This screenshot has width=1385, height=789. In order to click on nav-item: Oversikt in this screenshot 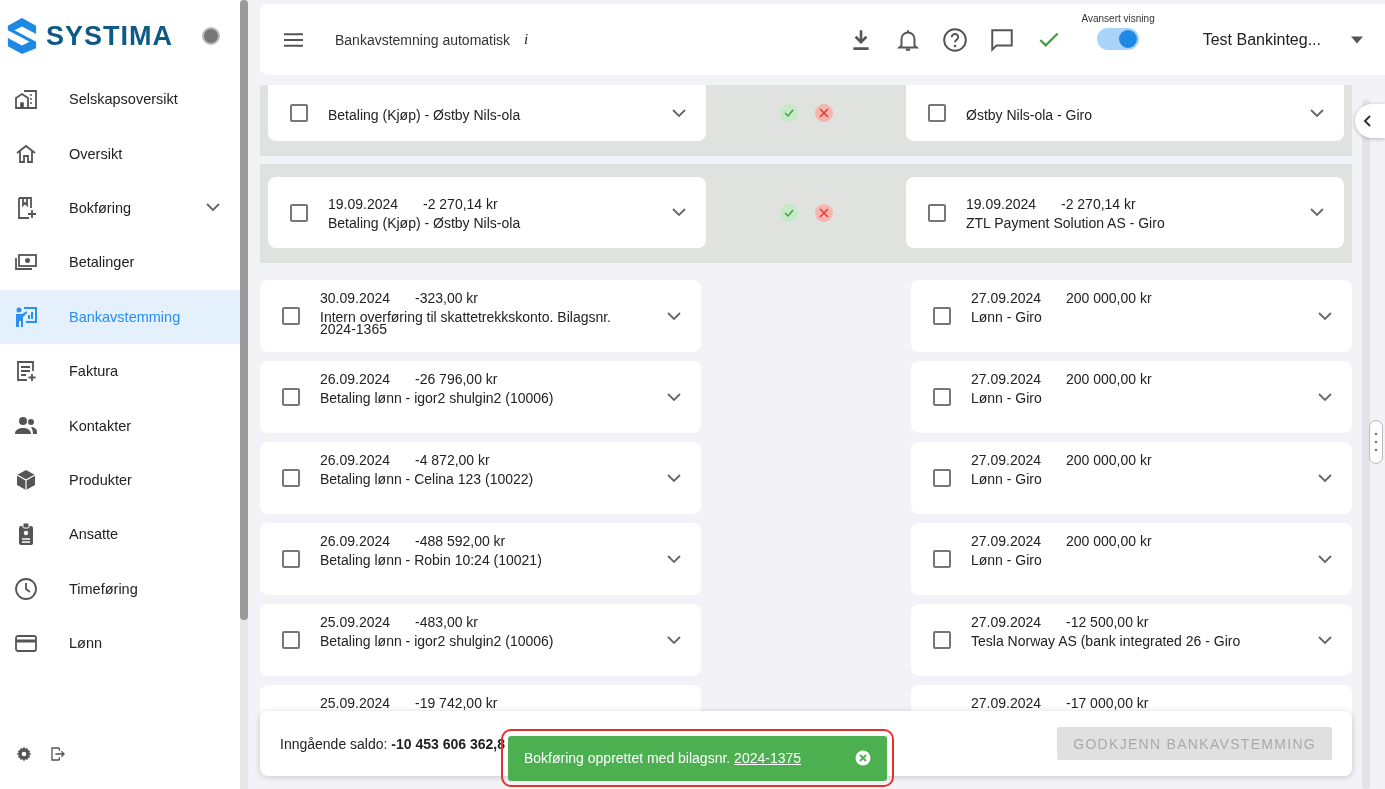, I will do `click(120, 153)`.